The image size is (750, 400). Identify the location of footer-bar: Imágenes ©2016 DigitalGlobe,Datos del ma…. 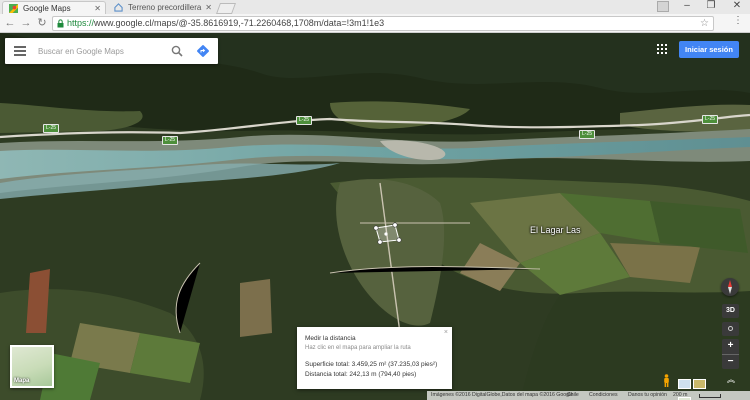
(588, 395).